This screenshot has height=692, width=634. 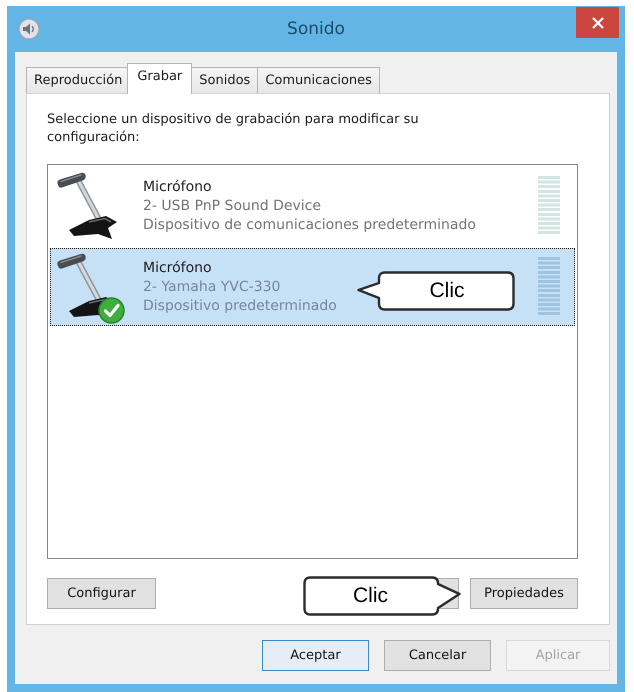 I want to click on tab: Sonidos, so click(x=224, y=80).